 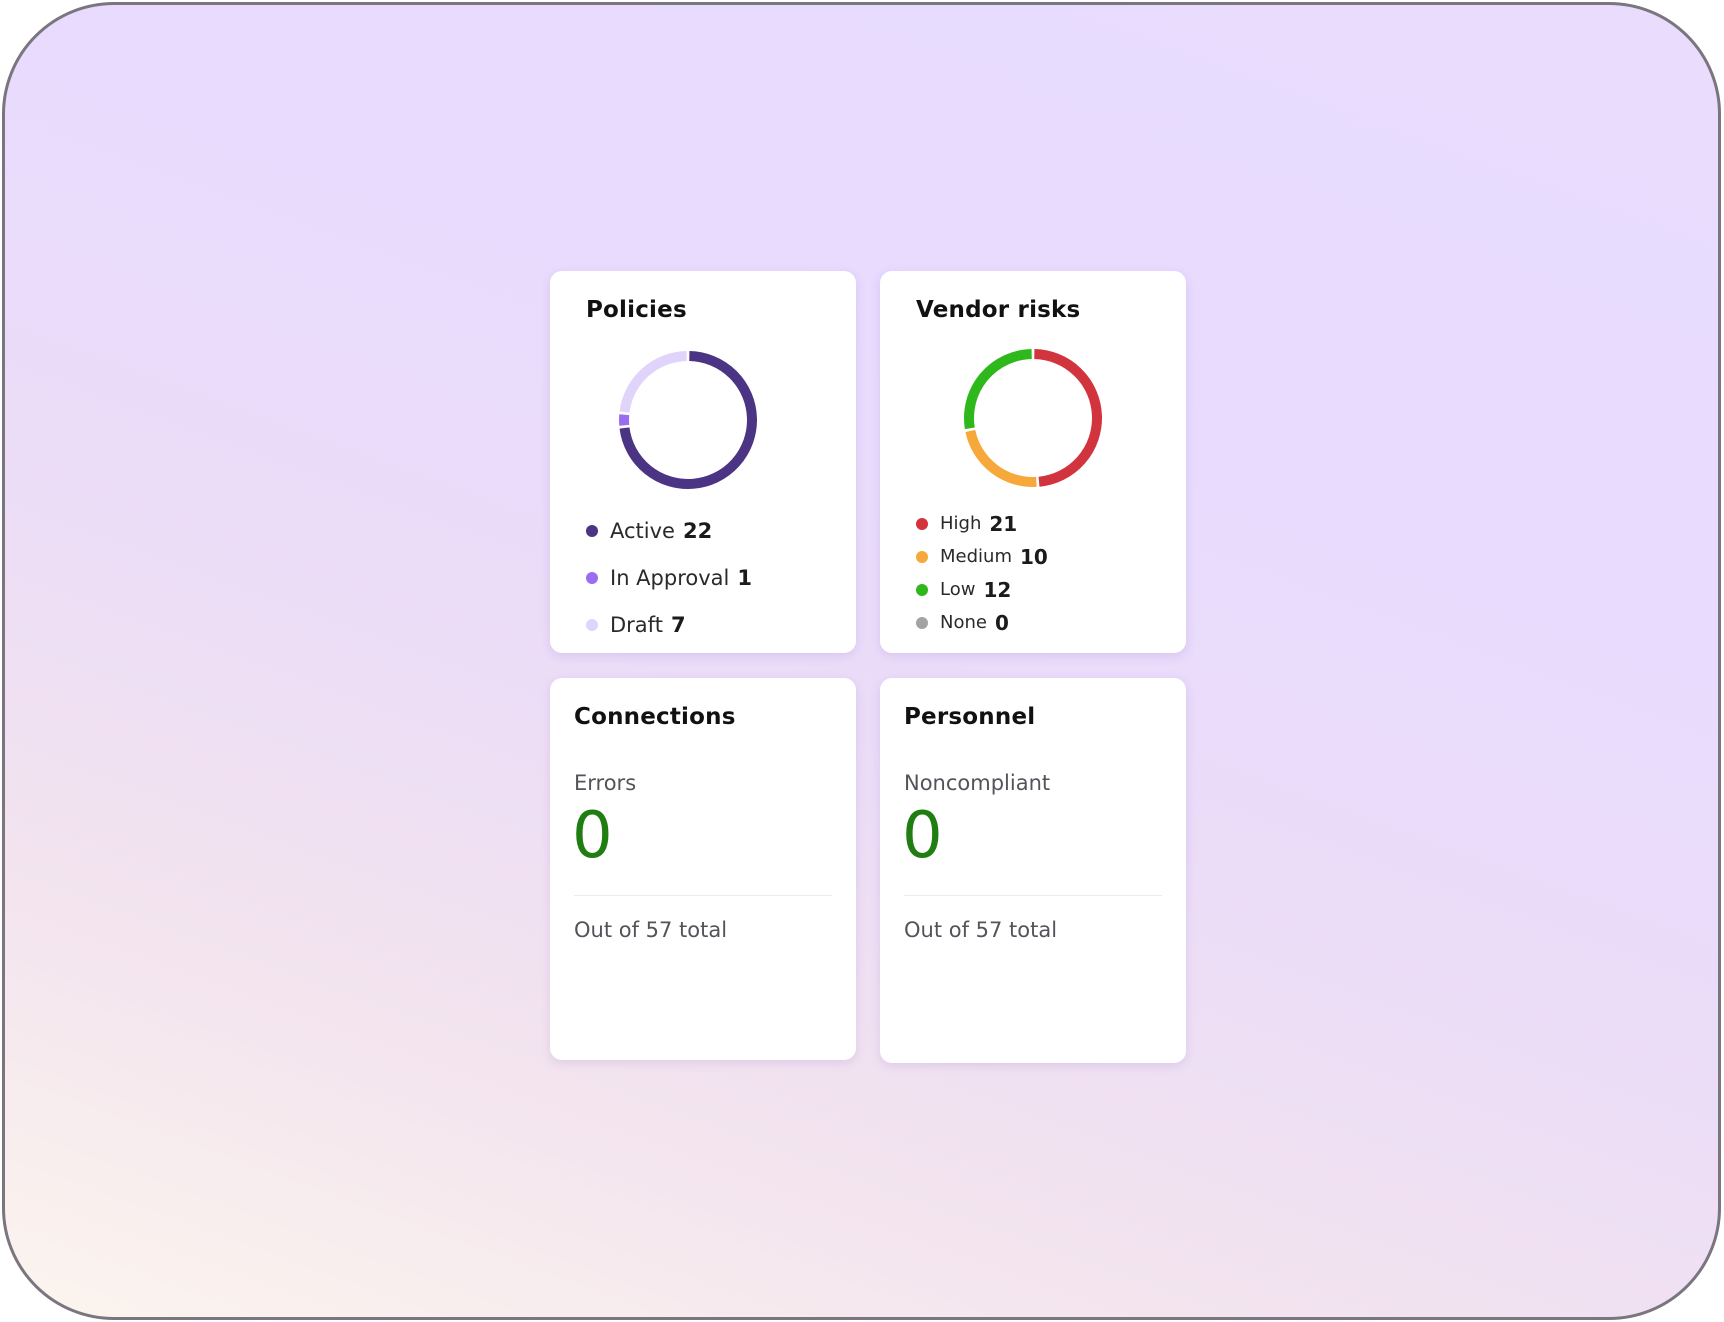 I want to click on policies-title: Policies, so click(x=636, y=310).